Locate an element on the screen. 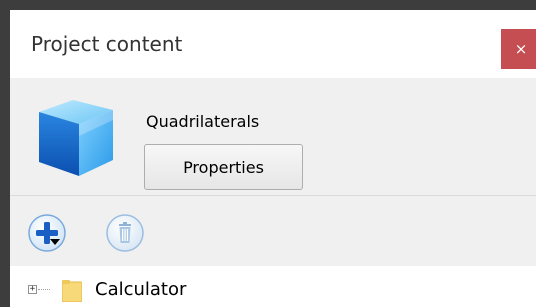 This screenshot has height=307, width=536. project-tree: + Calculator is located at coordinates (273, 286).